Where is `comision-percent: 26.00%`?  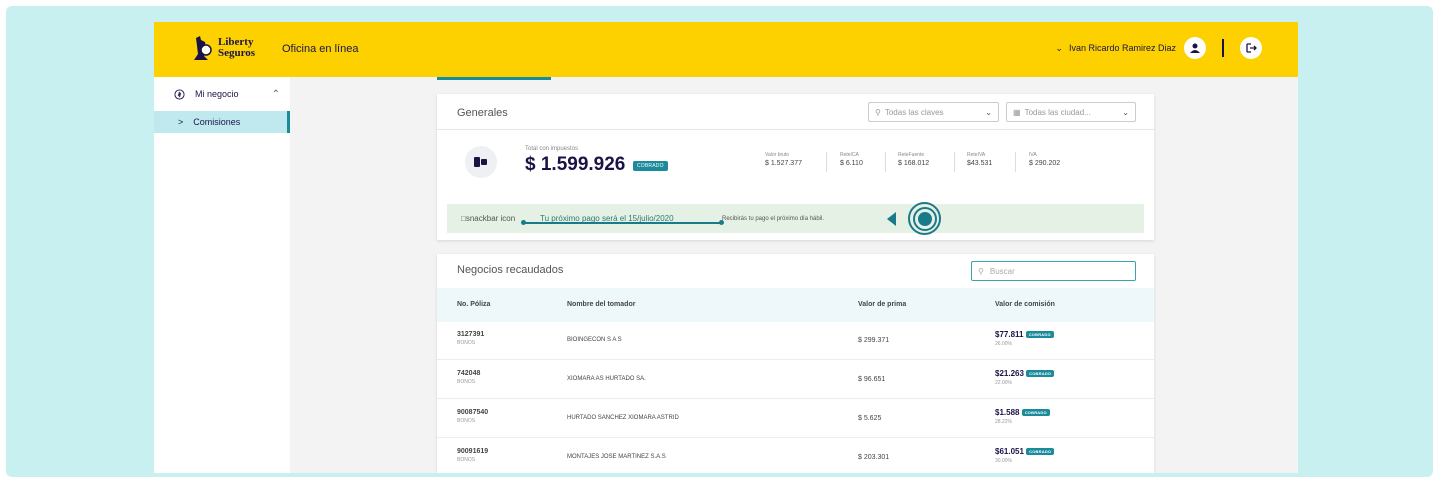 comision-percent: 26.00% is located at coordinates (1003, 344).